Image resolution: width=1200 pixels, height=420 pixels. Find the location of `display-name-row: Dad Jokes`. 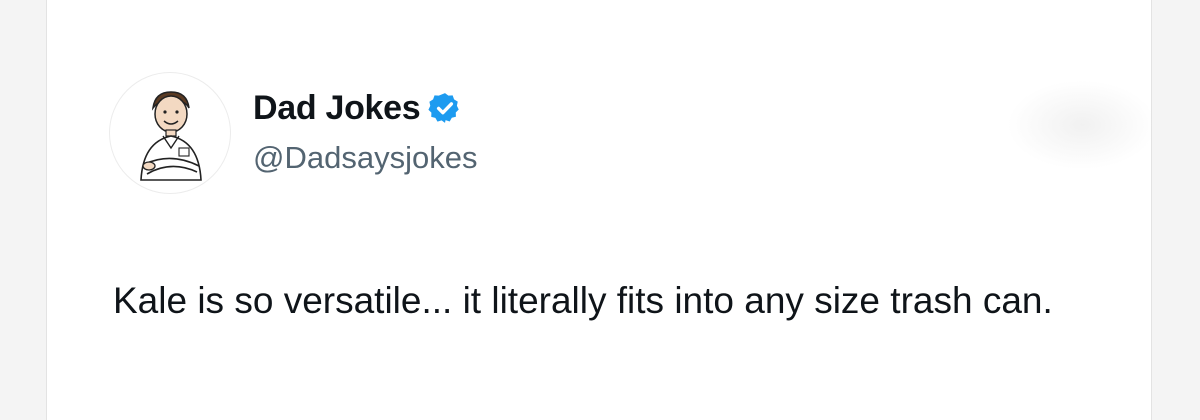

display-name-row: Dad Jokes is located at coordinates (365, 108).